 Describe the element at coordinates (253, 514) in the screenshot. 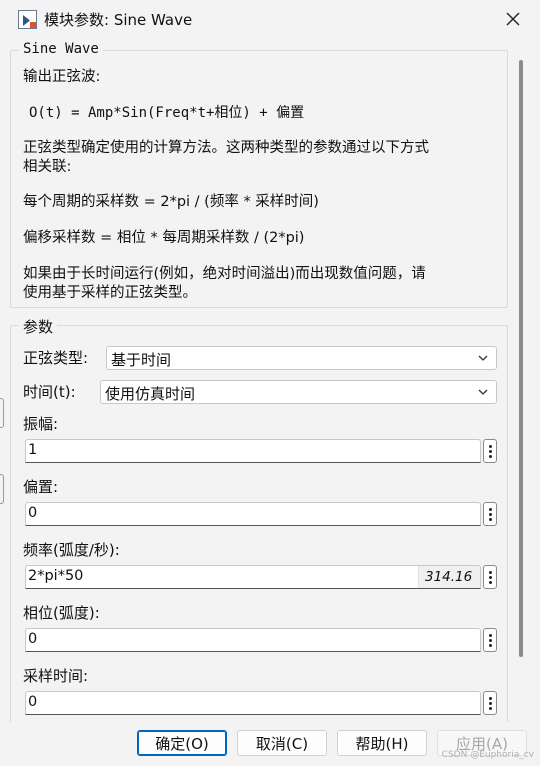

I see `bias-field: 0` at that location.